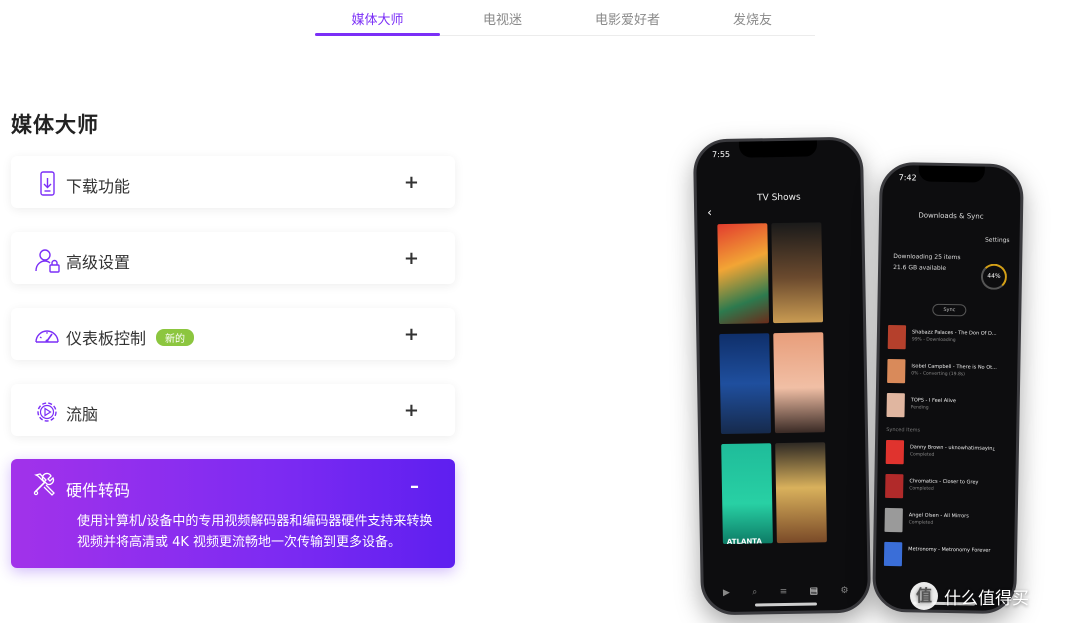 Image resolution: width=1080 pixels, height=623 pixels. Describe the element at coordinates (948, 454) in the screenshot. I see `list-item: Danny Brown - uknowhatimsayin¿ Completed` at that location.